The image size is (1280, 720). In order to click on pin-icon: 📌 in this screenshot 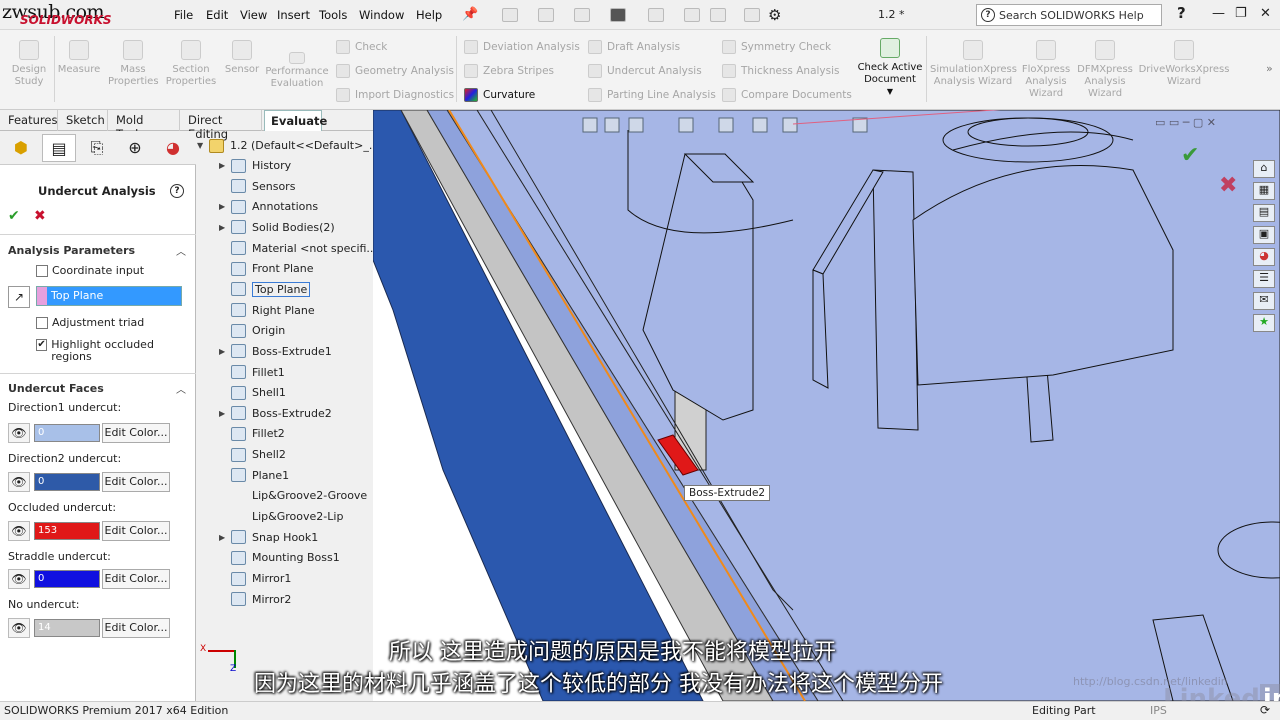, I will do `click(470, 14)`.